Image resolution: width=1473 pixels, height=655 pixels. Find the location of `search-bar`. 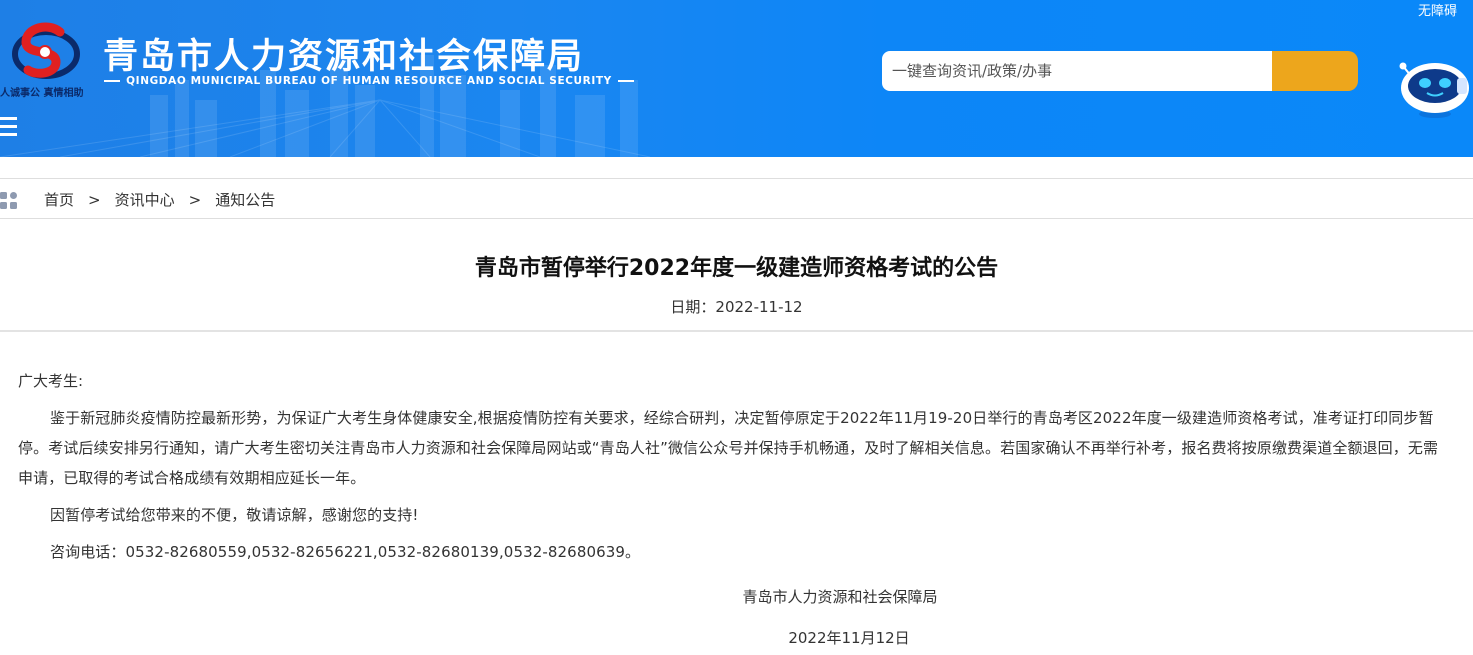

search-bar is located at coordinates (1120, 71).